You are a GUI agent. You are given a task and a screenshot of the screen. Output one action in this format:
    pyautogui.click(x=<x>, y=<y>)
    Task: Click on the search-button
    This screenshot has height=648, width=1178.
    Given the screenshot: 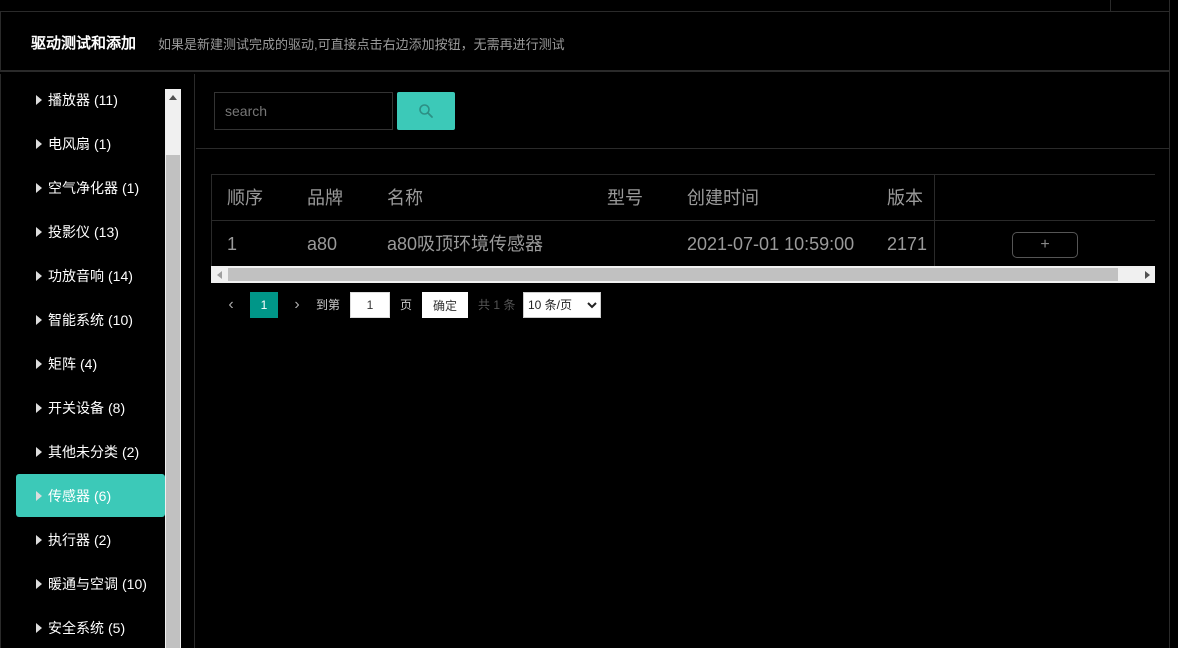 What is the action you would take?
    pyautogui.click(x=426, y=111)
    